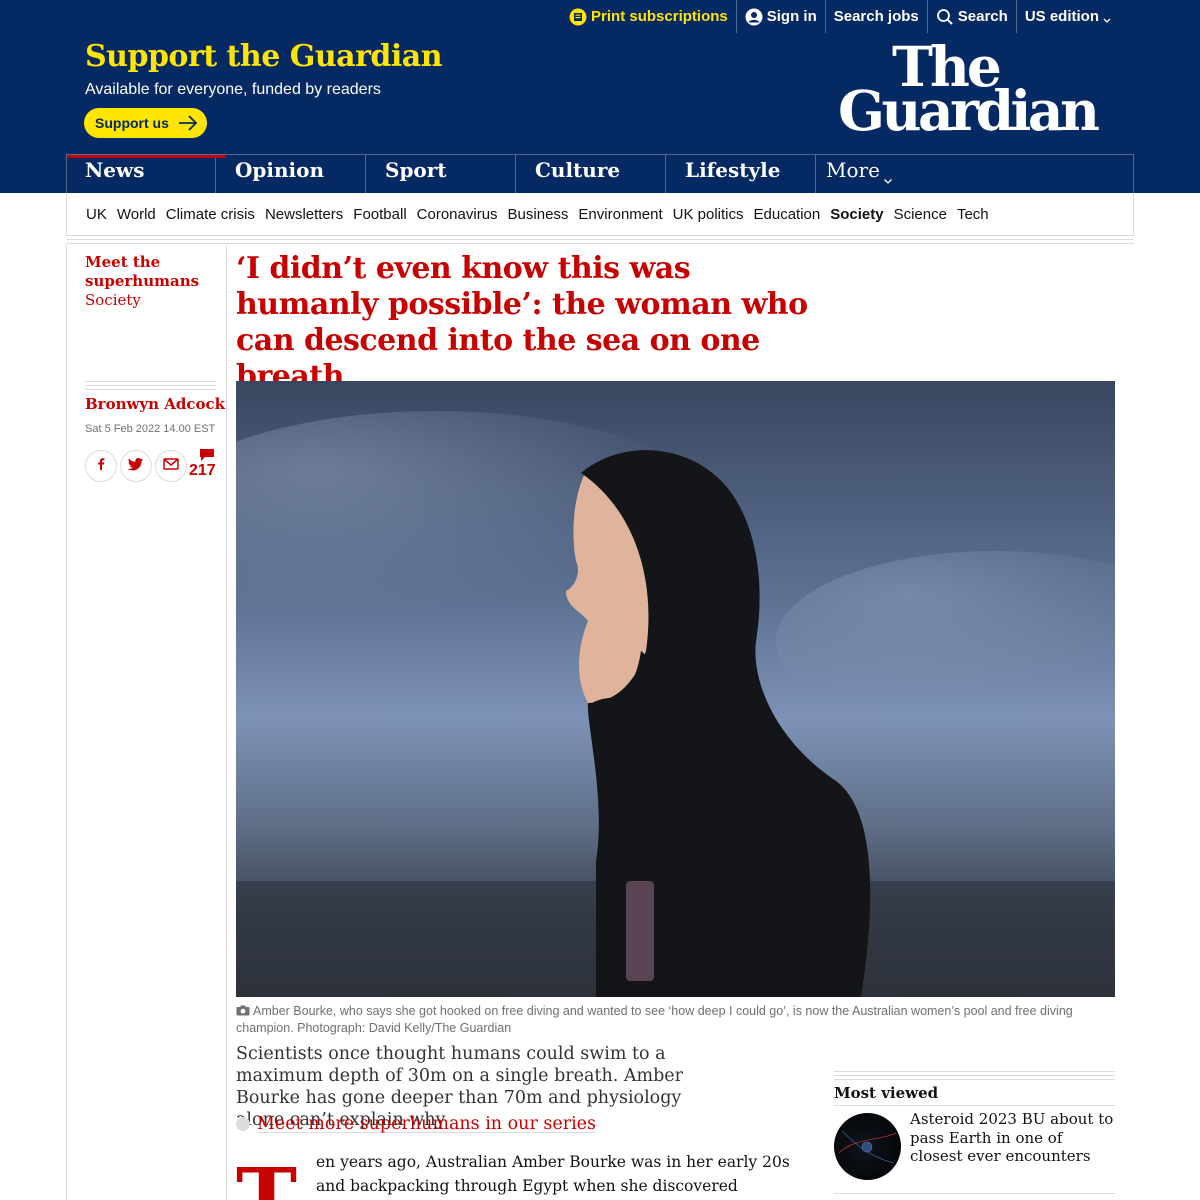  Describe the element at coordinates (155, 272) in the screenshot. I see `series-label: Meet the superhumans` at that location.